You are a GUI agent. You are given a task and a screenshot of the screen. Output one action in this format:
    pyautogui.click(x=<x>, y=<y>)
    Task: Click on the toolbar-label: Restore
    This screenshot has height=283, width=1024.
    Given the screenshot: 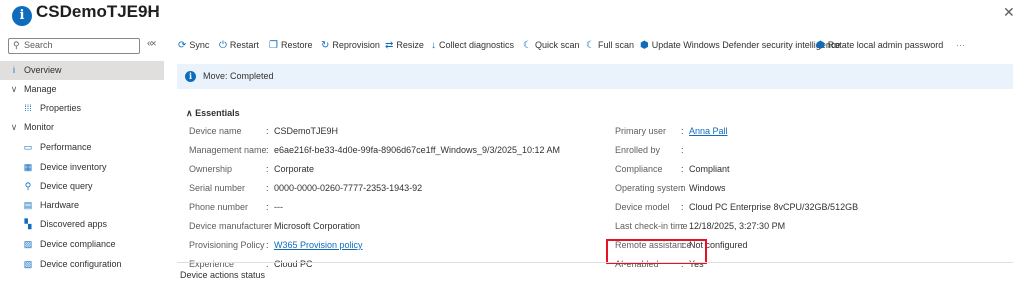 What is the action you would take?
    pyautogui.click(x=296, y=45)
    